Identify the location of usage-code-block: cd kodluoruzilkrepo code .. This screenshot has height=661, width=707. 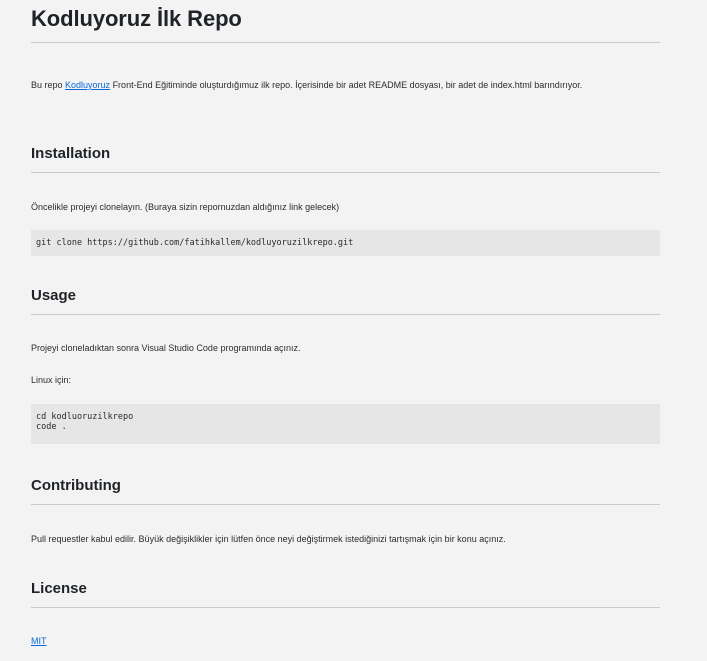
(345, 424).